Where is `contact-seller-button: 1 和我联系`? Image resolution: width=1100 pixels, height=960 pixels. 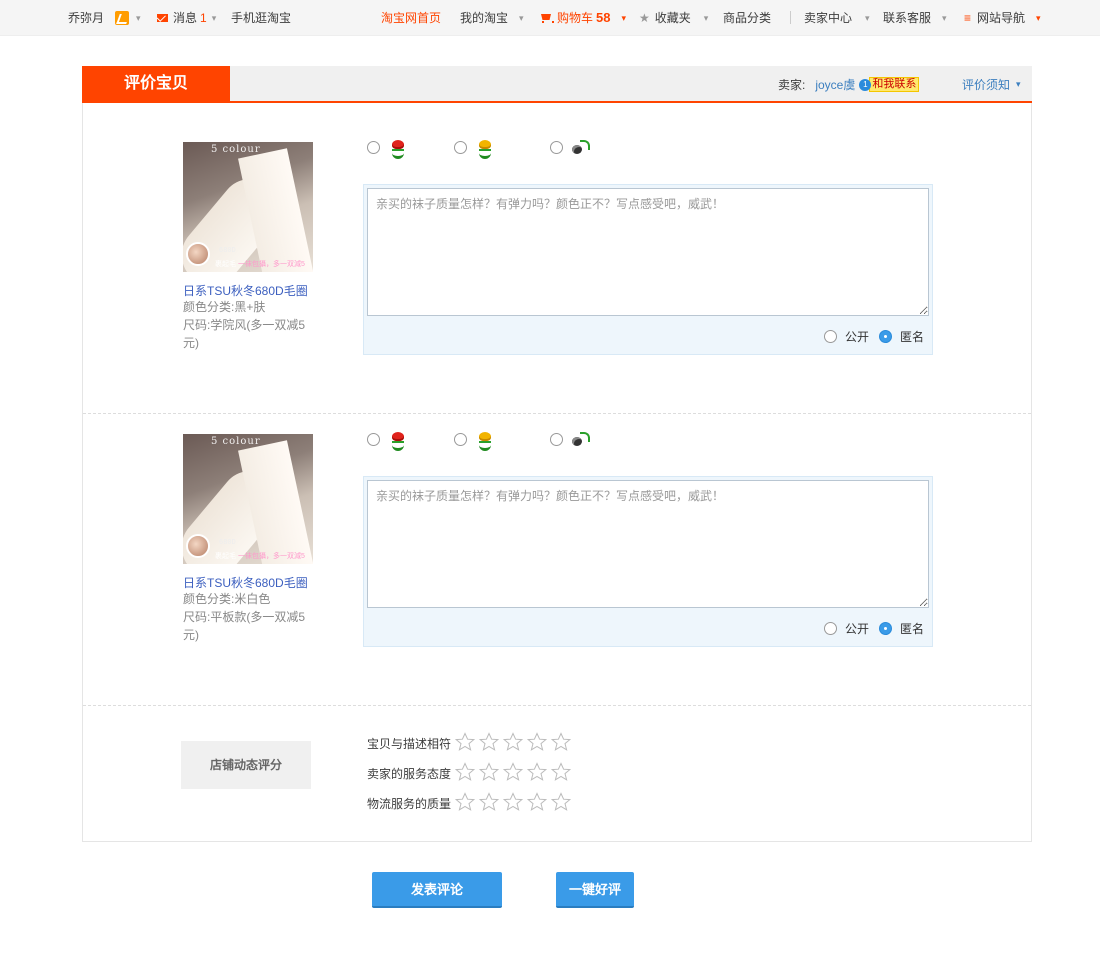 contact-seller-button: 1 和我联系 is located at coordinates (889, 84).